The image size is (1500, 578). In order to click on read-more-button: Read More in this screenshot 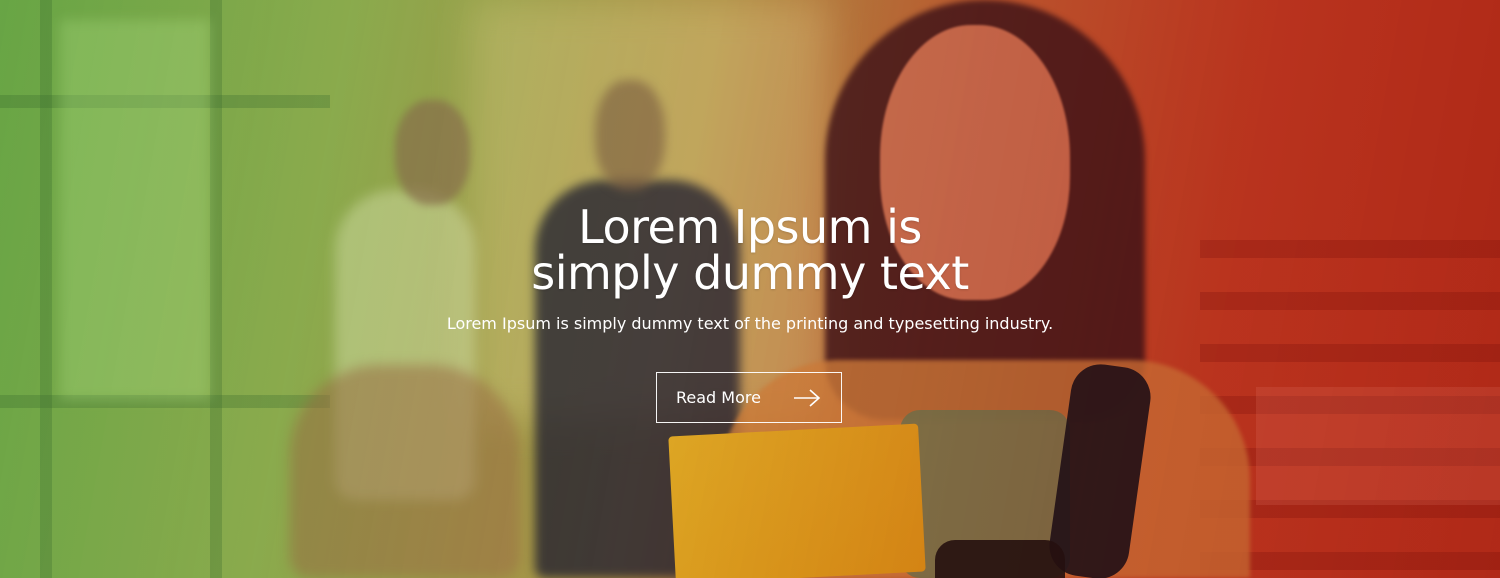, I will do `click(749, 397)`.